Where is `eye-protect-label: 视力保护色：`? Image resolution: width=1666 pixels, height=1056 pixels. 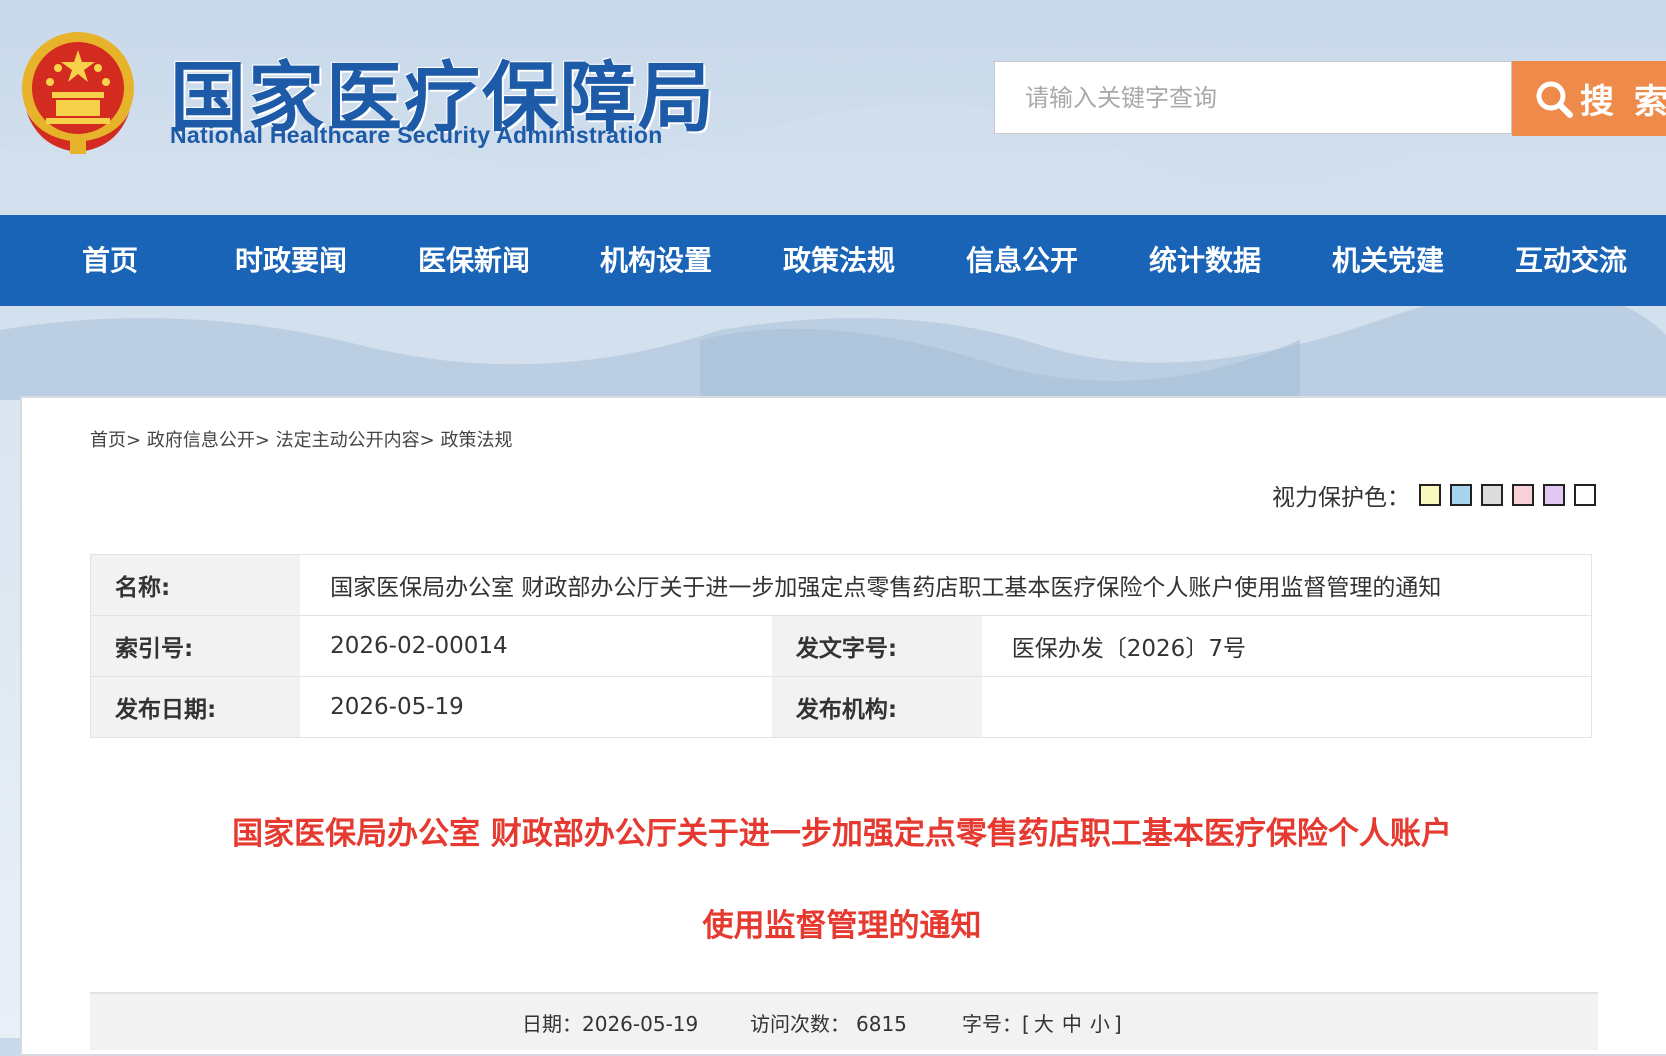 eye-protect-label: 视力保护色： is located at coordinates (1341, 498).